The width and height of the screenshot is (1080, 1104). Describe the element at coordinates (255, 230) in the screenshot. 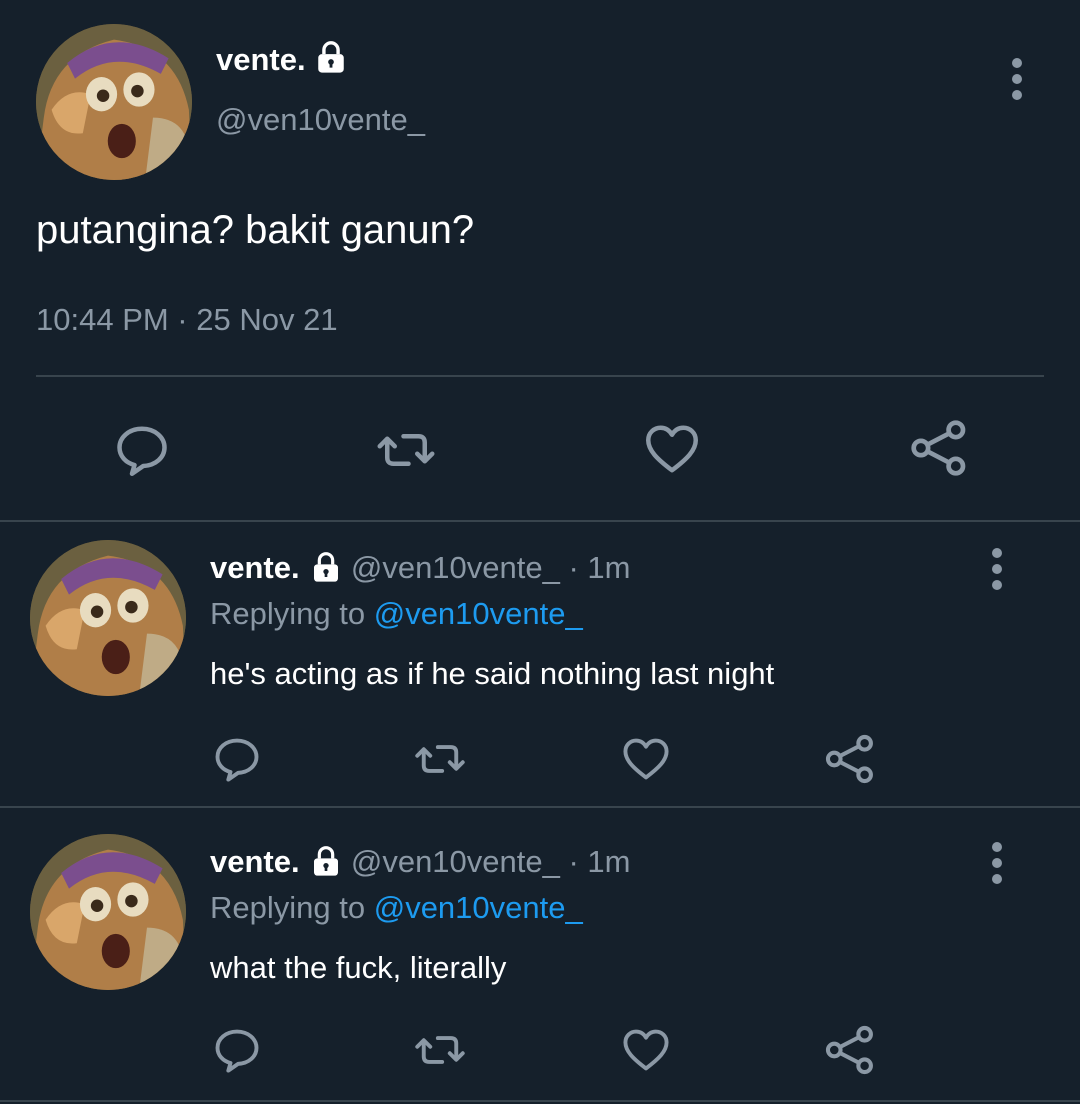

I see `tweet-text: putangina? bakit ganun?` at that location.